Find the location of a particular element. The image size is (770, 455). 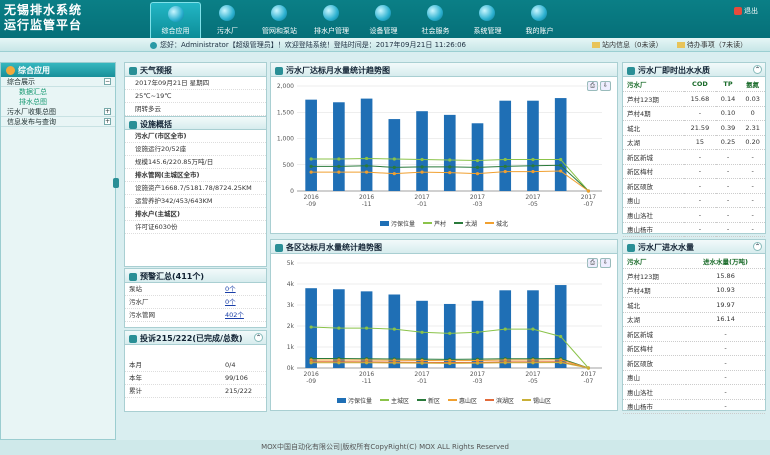

table-cell: 15.68 is located at coordinates (700, 99).